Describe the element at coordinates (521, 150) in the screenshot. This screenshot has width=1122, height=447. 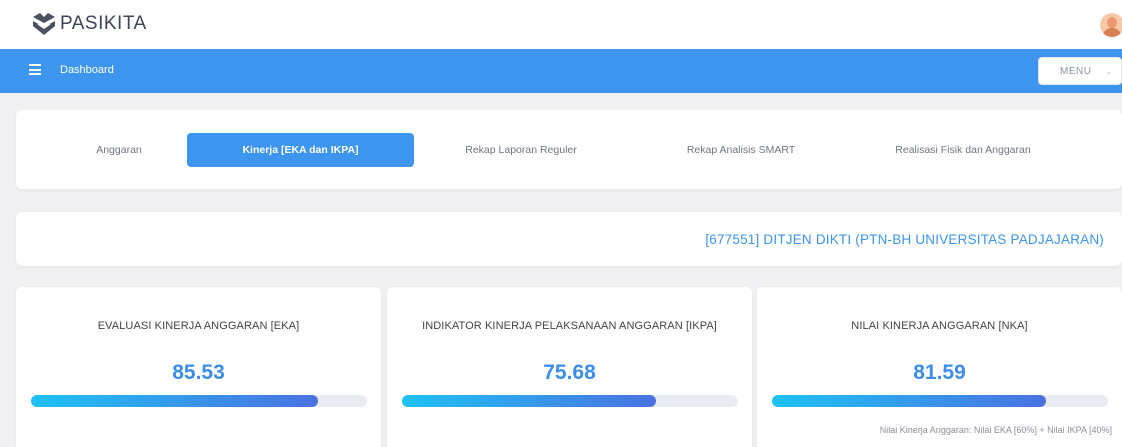
I see `tab-rekap-laporan-reguler: Rekap Laporan Reguler` at that location.